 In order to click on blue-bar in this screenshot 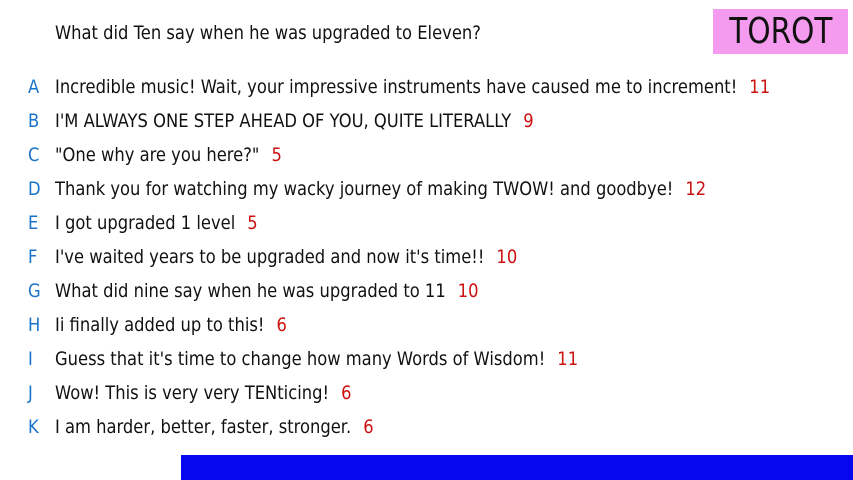, I will do `click(517, 467)`.